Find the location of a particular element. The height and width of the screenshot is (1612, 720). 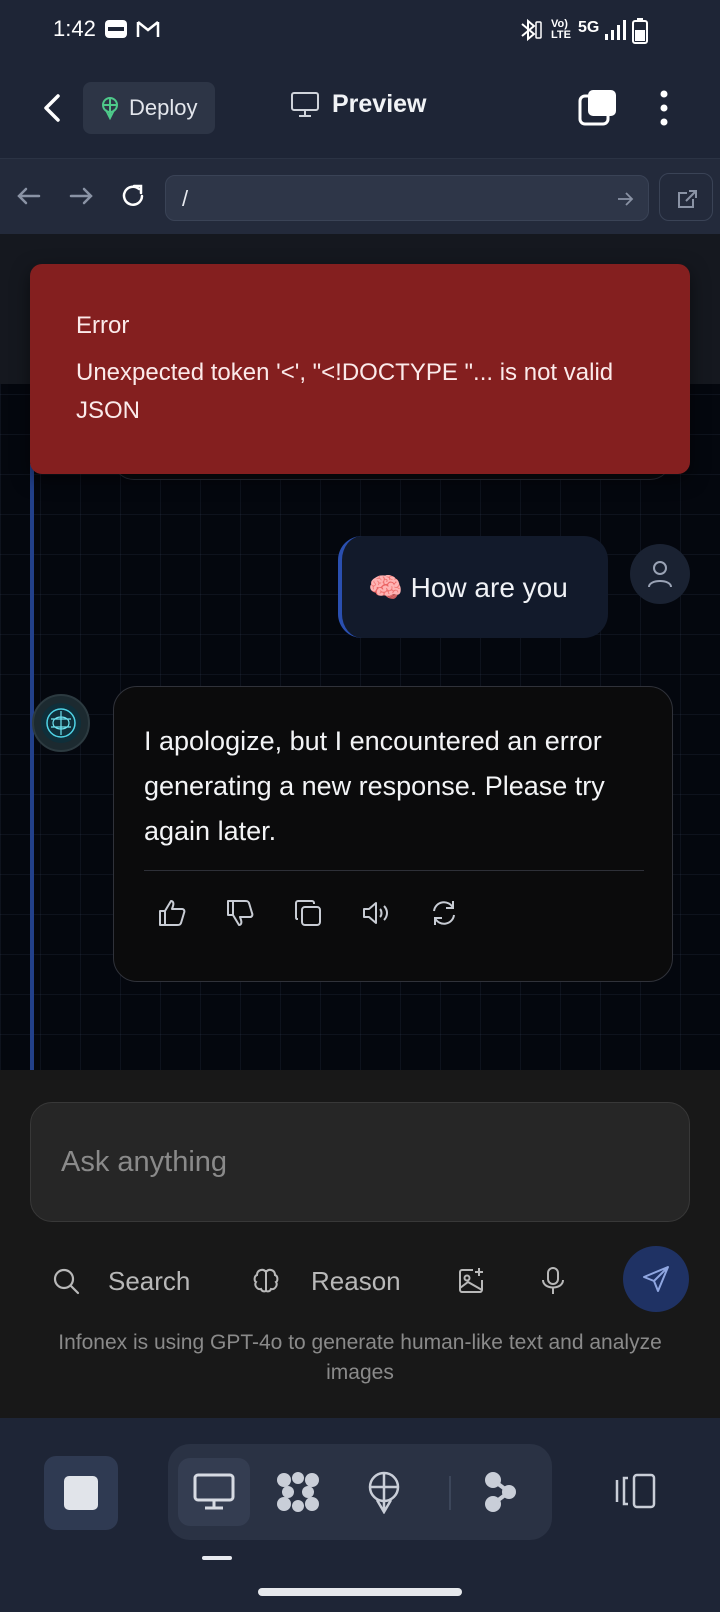

stop-icon is located at coordinates (81, 1493).